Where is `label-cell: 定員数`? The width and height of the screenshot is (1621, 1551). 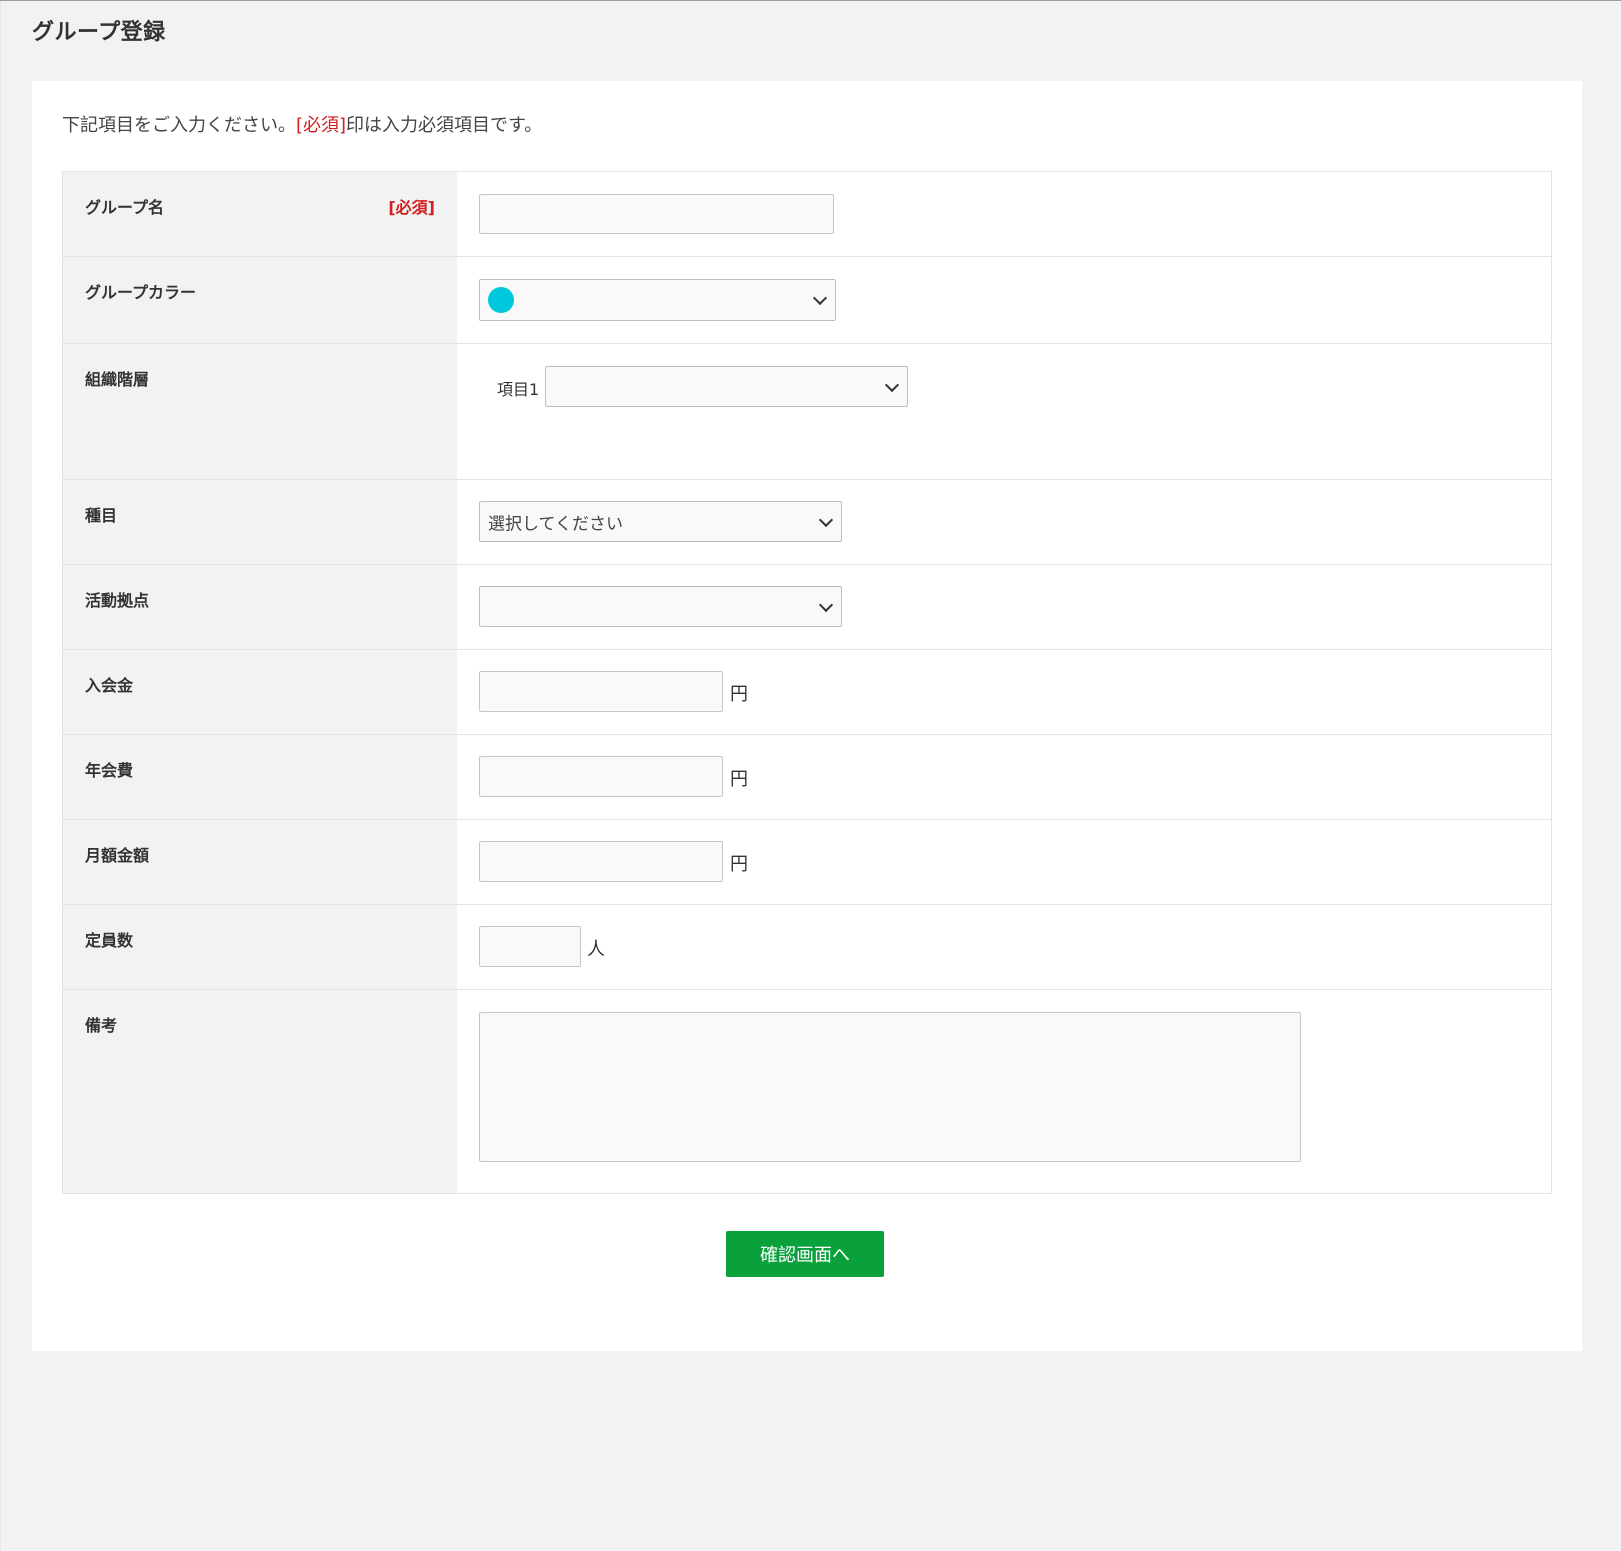 label-cell: 定員数 is located at coordinates (260, 947).